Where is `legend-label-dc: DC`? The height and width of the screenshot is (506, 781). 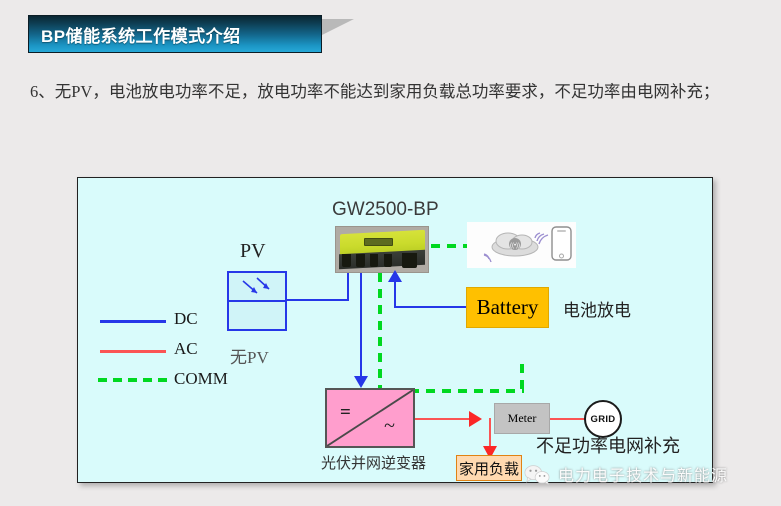
legend-label-dc: DC is located at coordinates (186, 318).